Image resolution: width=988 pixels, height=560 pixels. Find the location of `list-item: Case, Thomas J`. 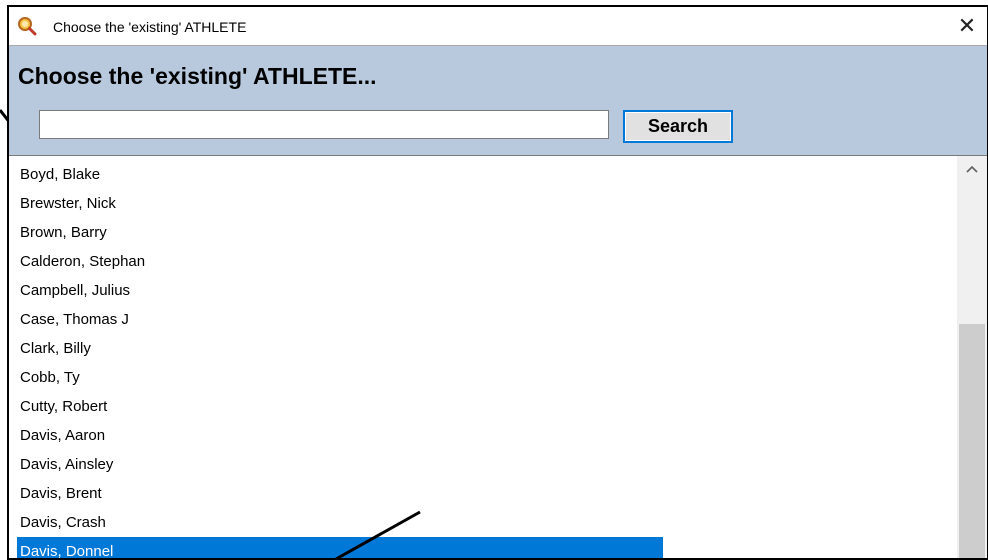

list-item: Case, Thomas J is located at coordinates (340, 319).